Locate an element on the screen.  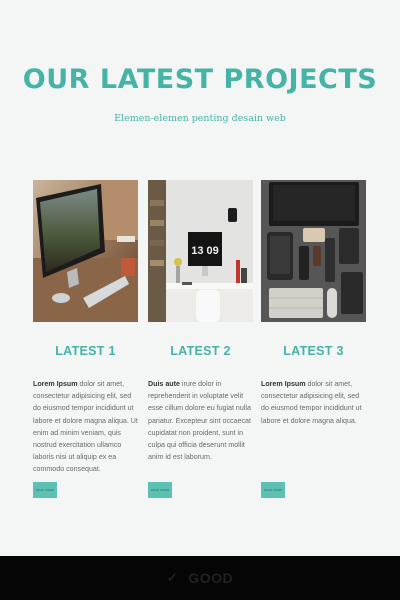
read-more-button-1: READ MORE is located at coordinates (45, 490).